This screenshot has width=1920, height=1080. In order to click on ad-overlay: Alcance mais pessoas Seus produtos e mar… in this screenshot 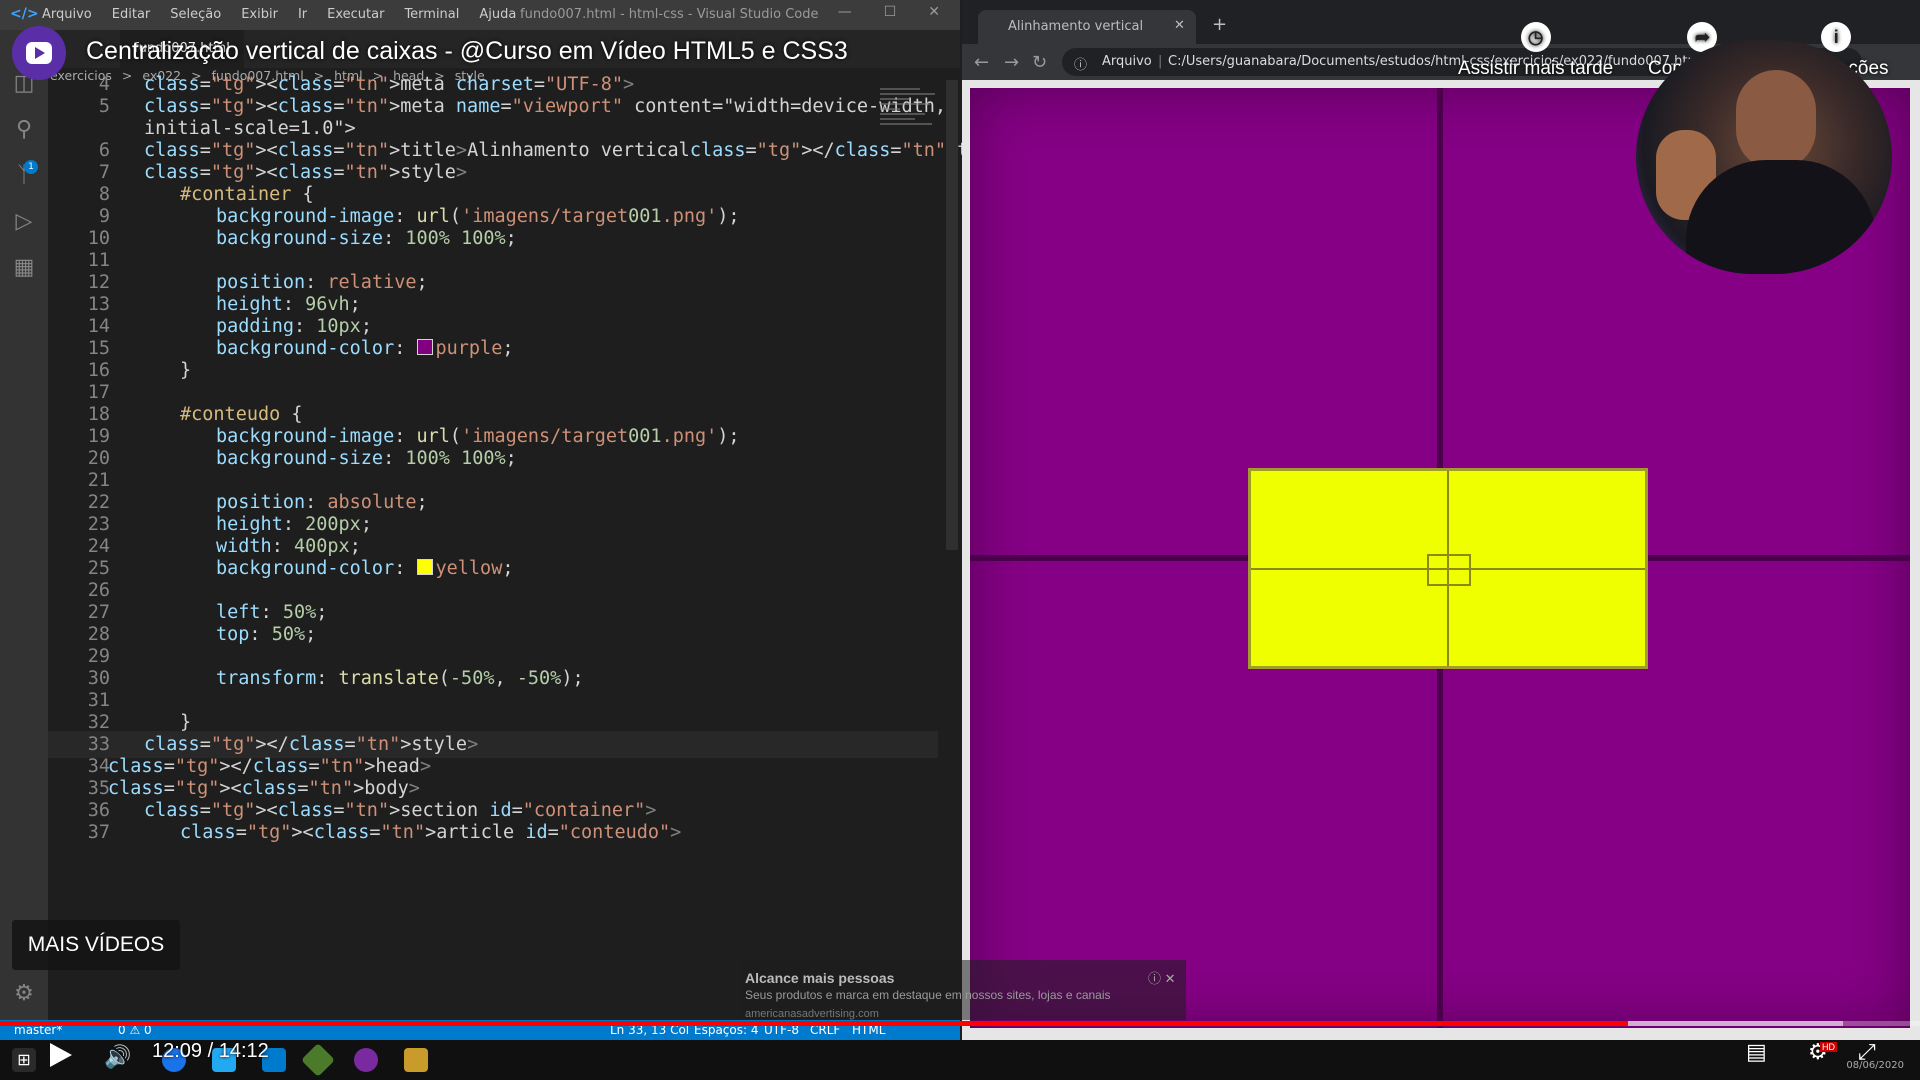, I will do `click(964, 990)`.